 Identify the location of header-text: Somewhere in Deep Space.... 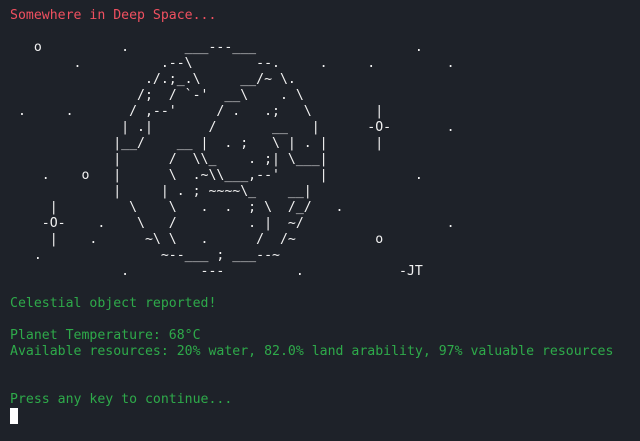
(113, 15).